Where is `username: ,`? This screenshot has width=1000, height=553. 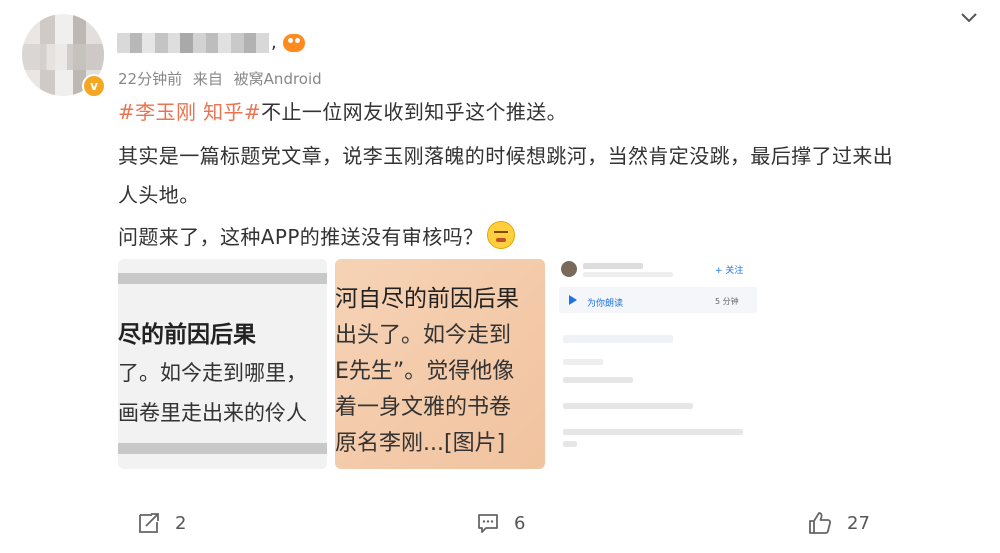 username: , is located at coordinates (211, 43).